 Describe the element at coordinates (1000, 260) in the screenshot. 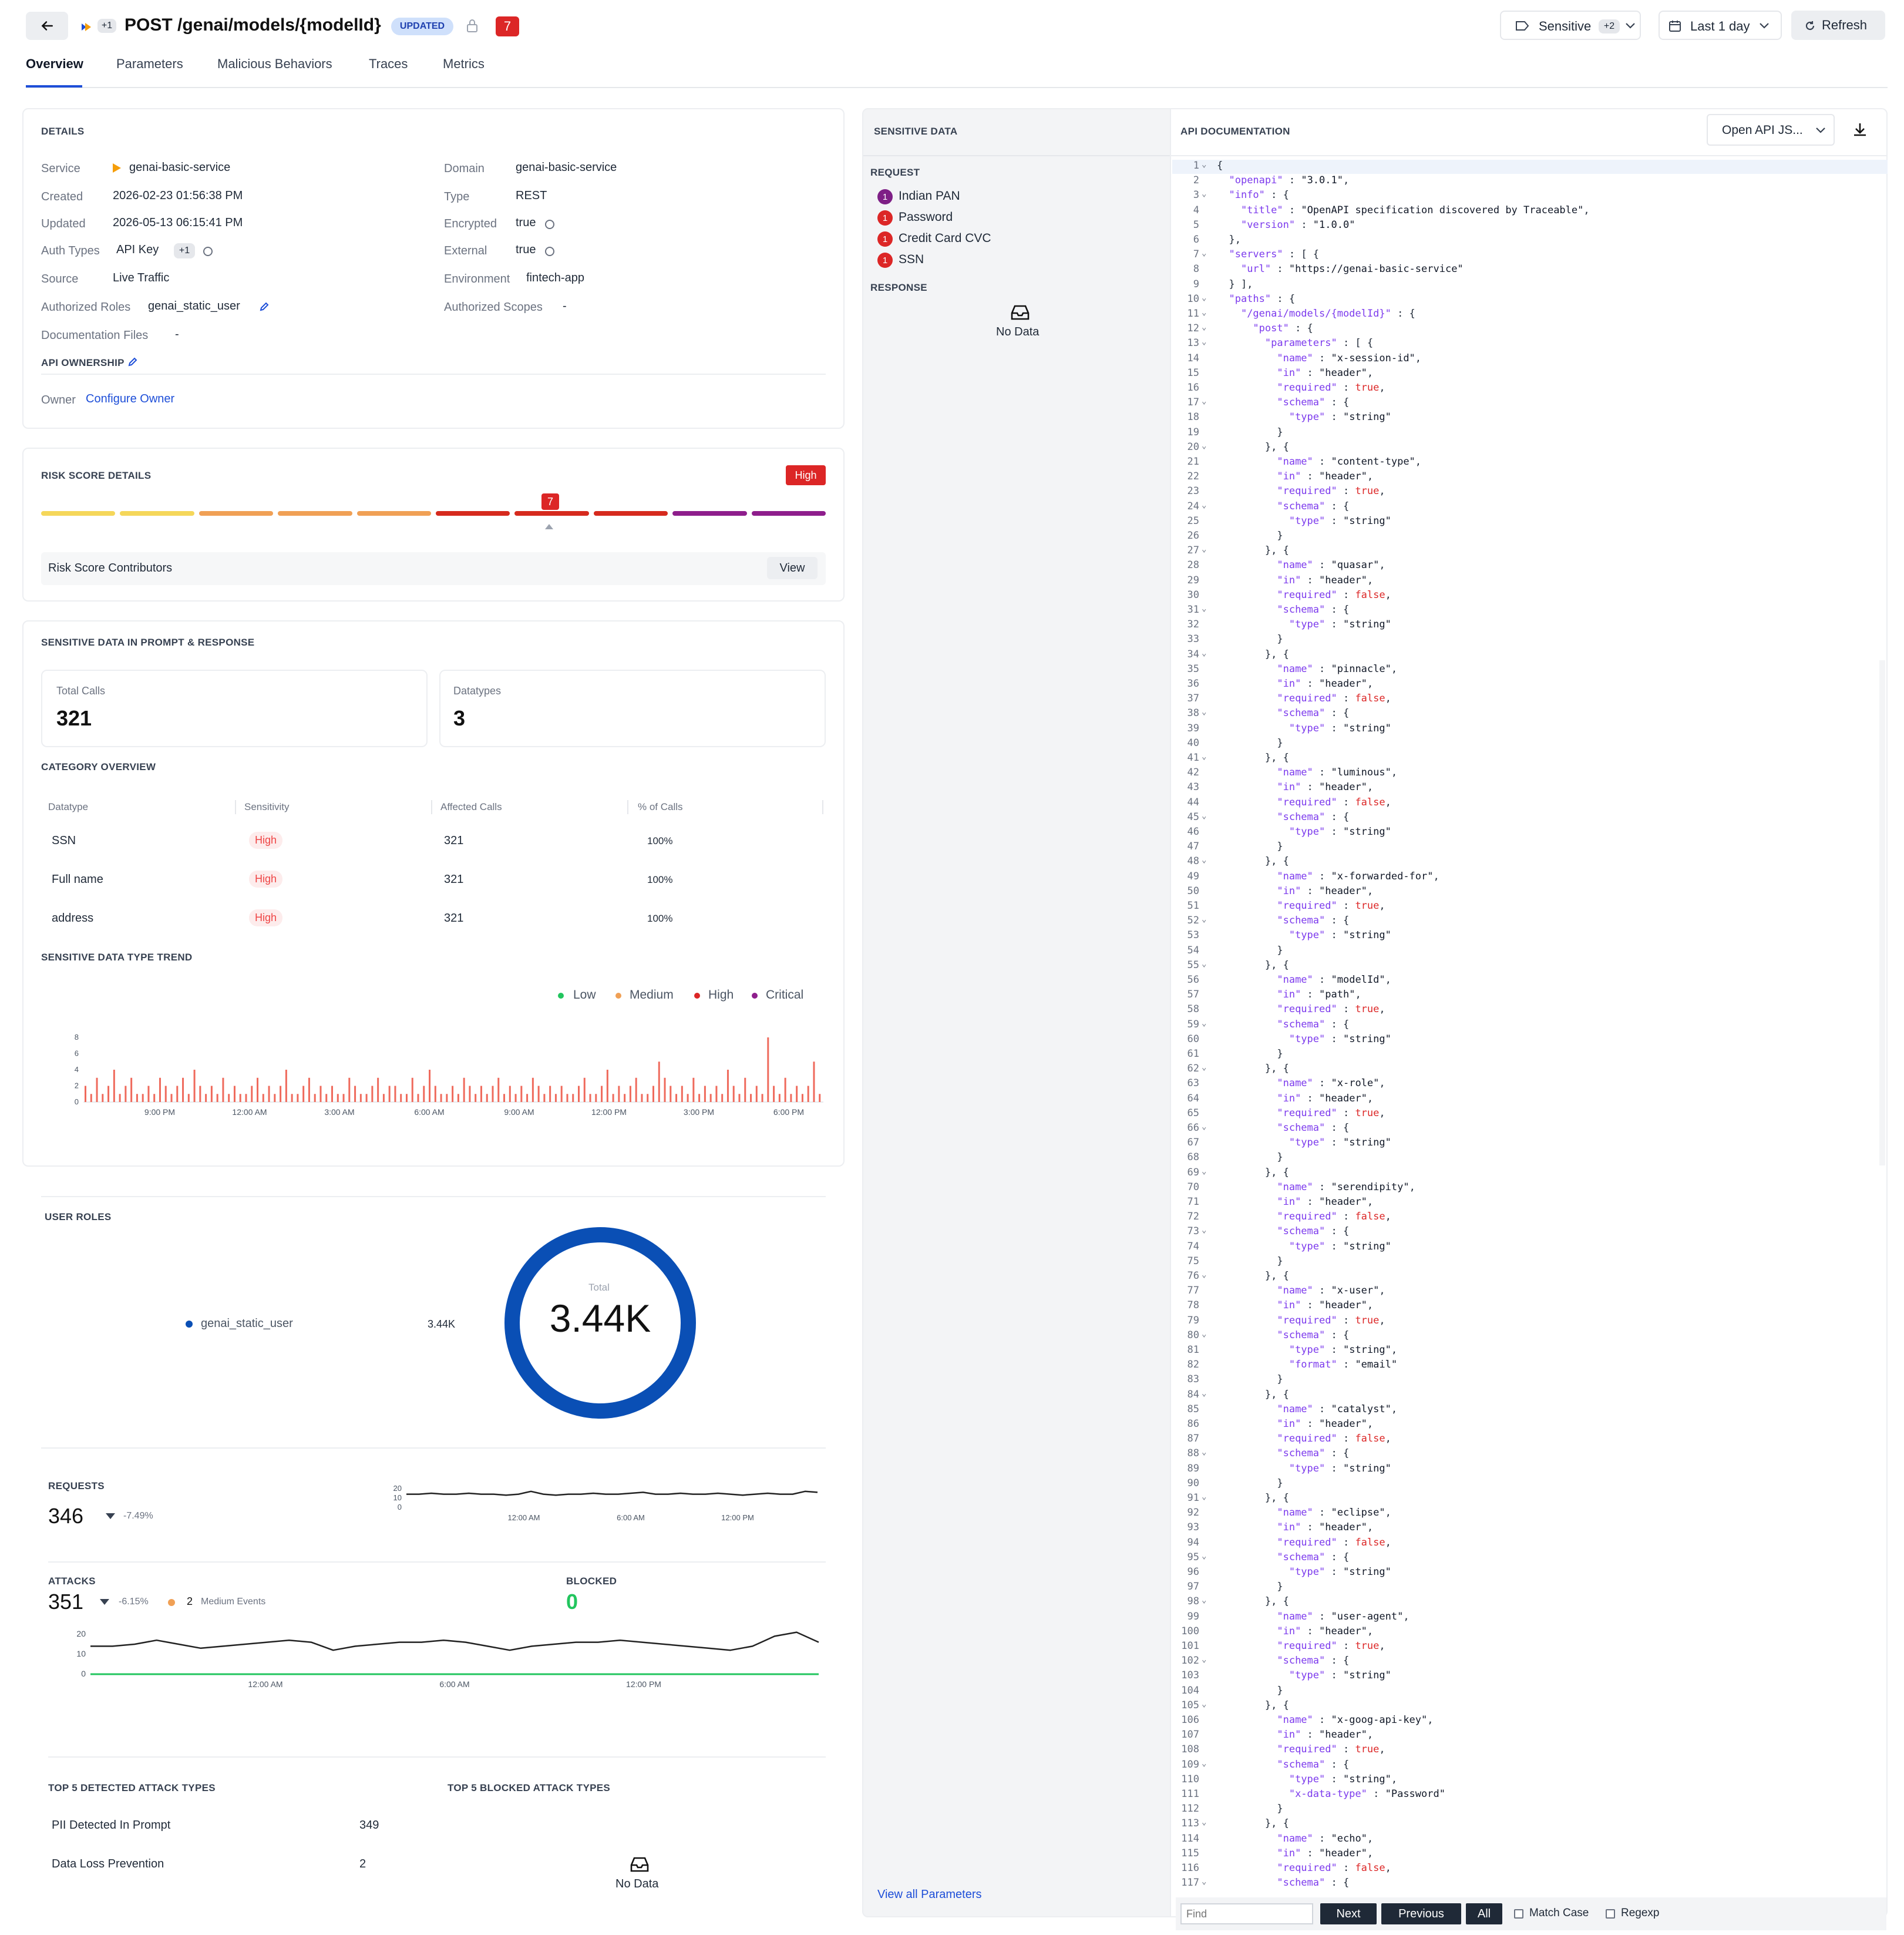

I see `sensitive-item: 1 SSN` at that location.